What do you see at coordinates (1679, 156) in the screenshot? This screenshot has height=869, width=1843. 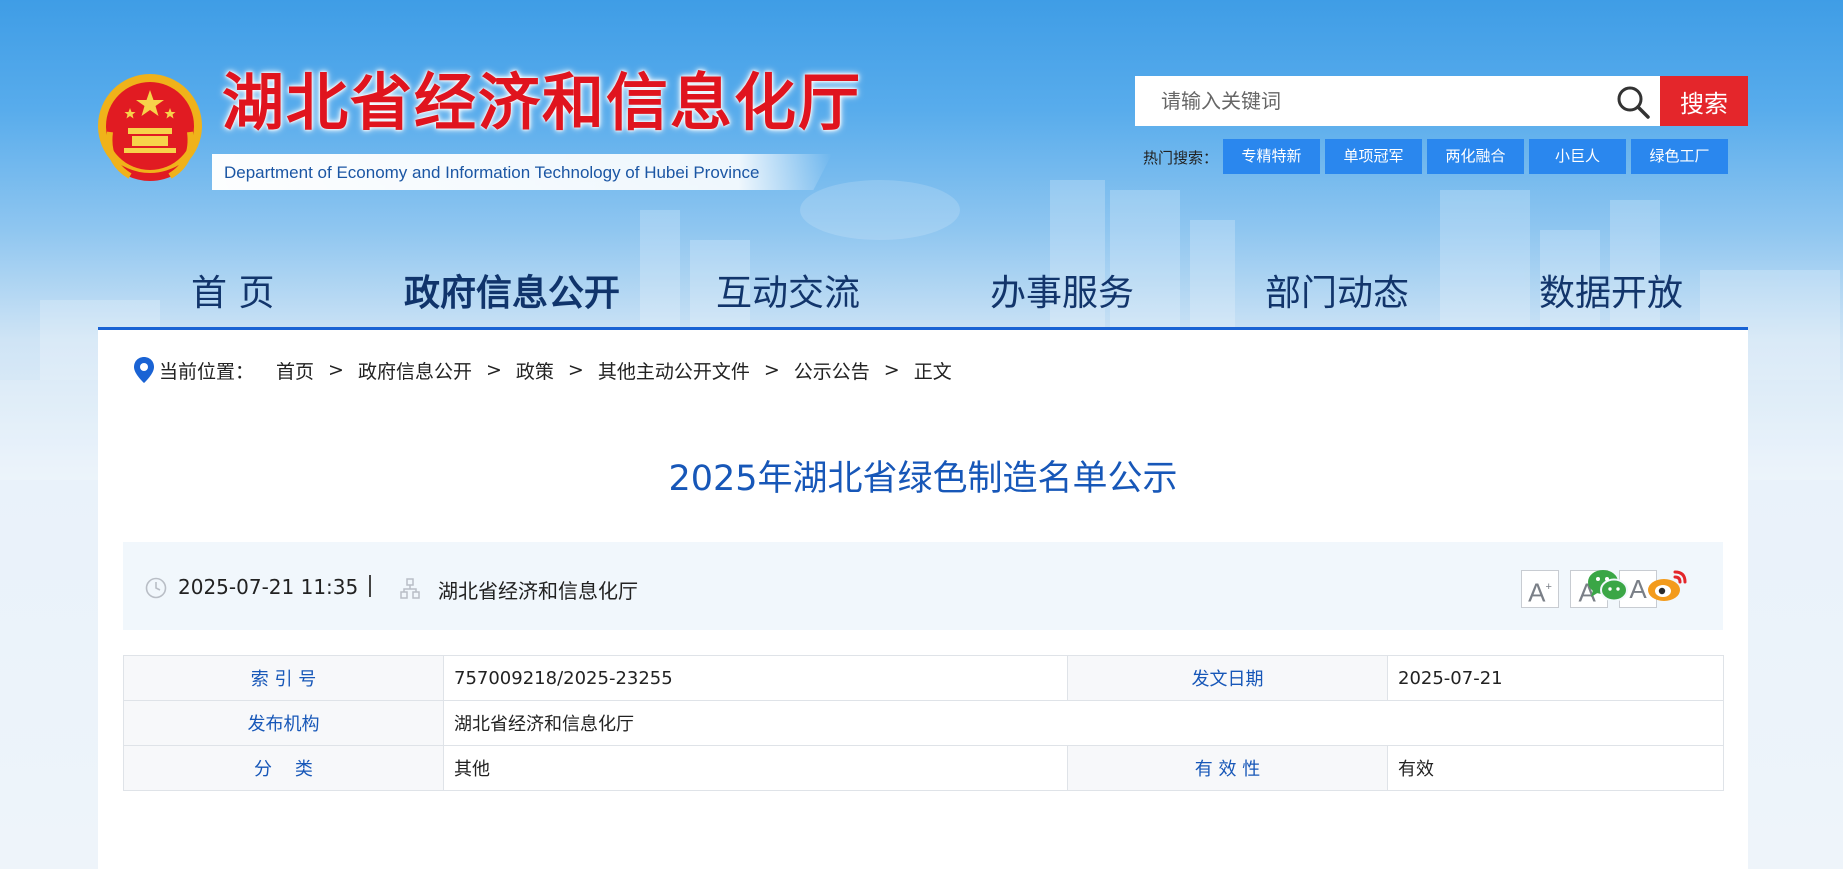 I see `hot-tag-green-factory: 绿色工厂` at bounding box center [1679, 156].